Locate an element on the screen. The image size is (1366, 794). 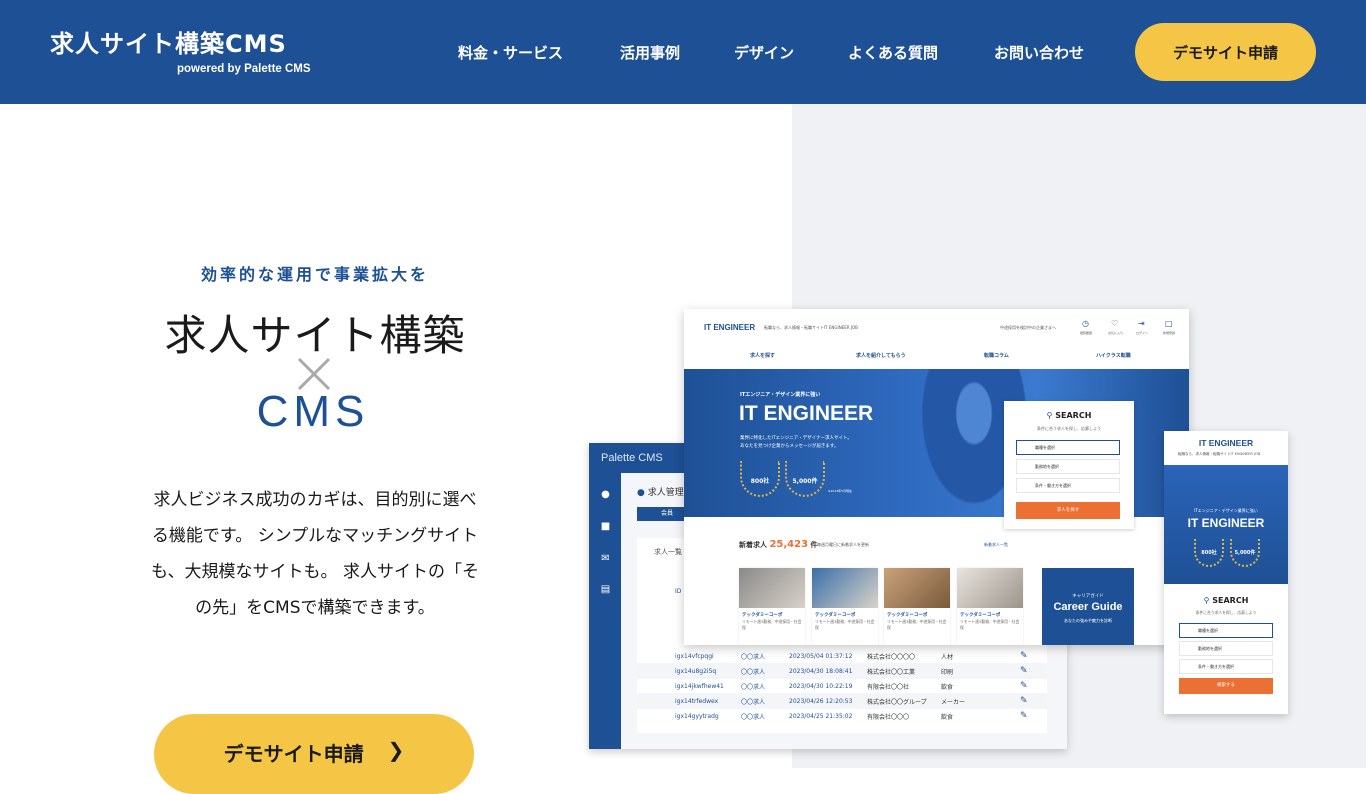
mock-hero-desc-line: あなたを見つけ企業からメッセージが届きます。 is located at coordinates (789, 446).